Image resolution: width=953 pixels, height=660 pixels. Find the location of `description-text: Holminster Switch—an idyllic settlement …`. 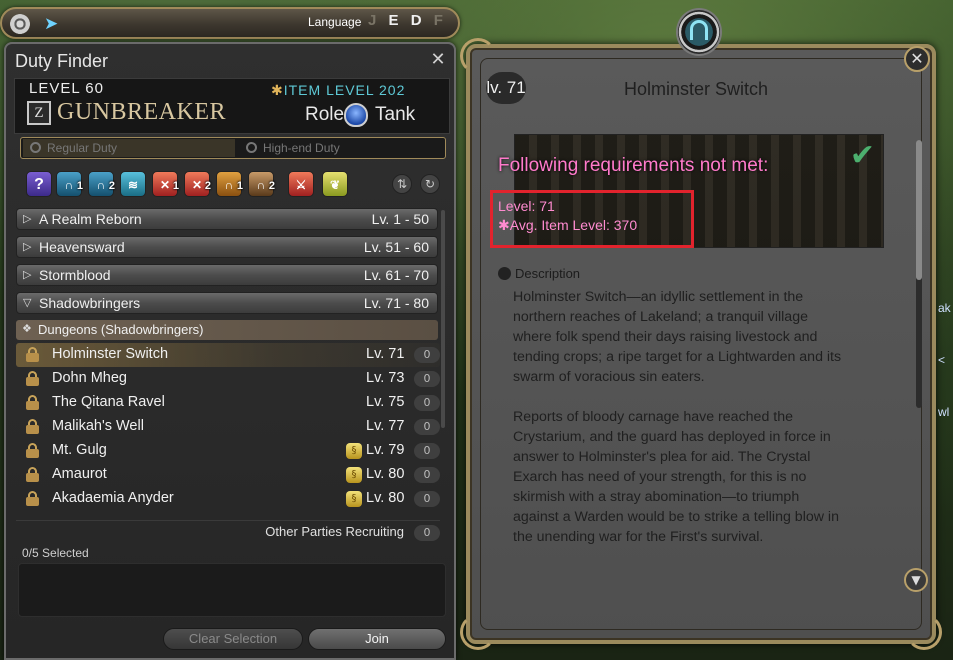

description-text: Holminster Switch—an idyllic settlement … is located at coordinates (677, 417).